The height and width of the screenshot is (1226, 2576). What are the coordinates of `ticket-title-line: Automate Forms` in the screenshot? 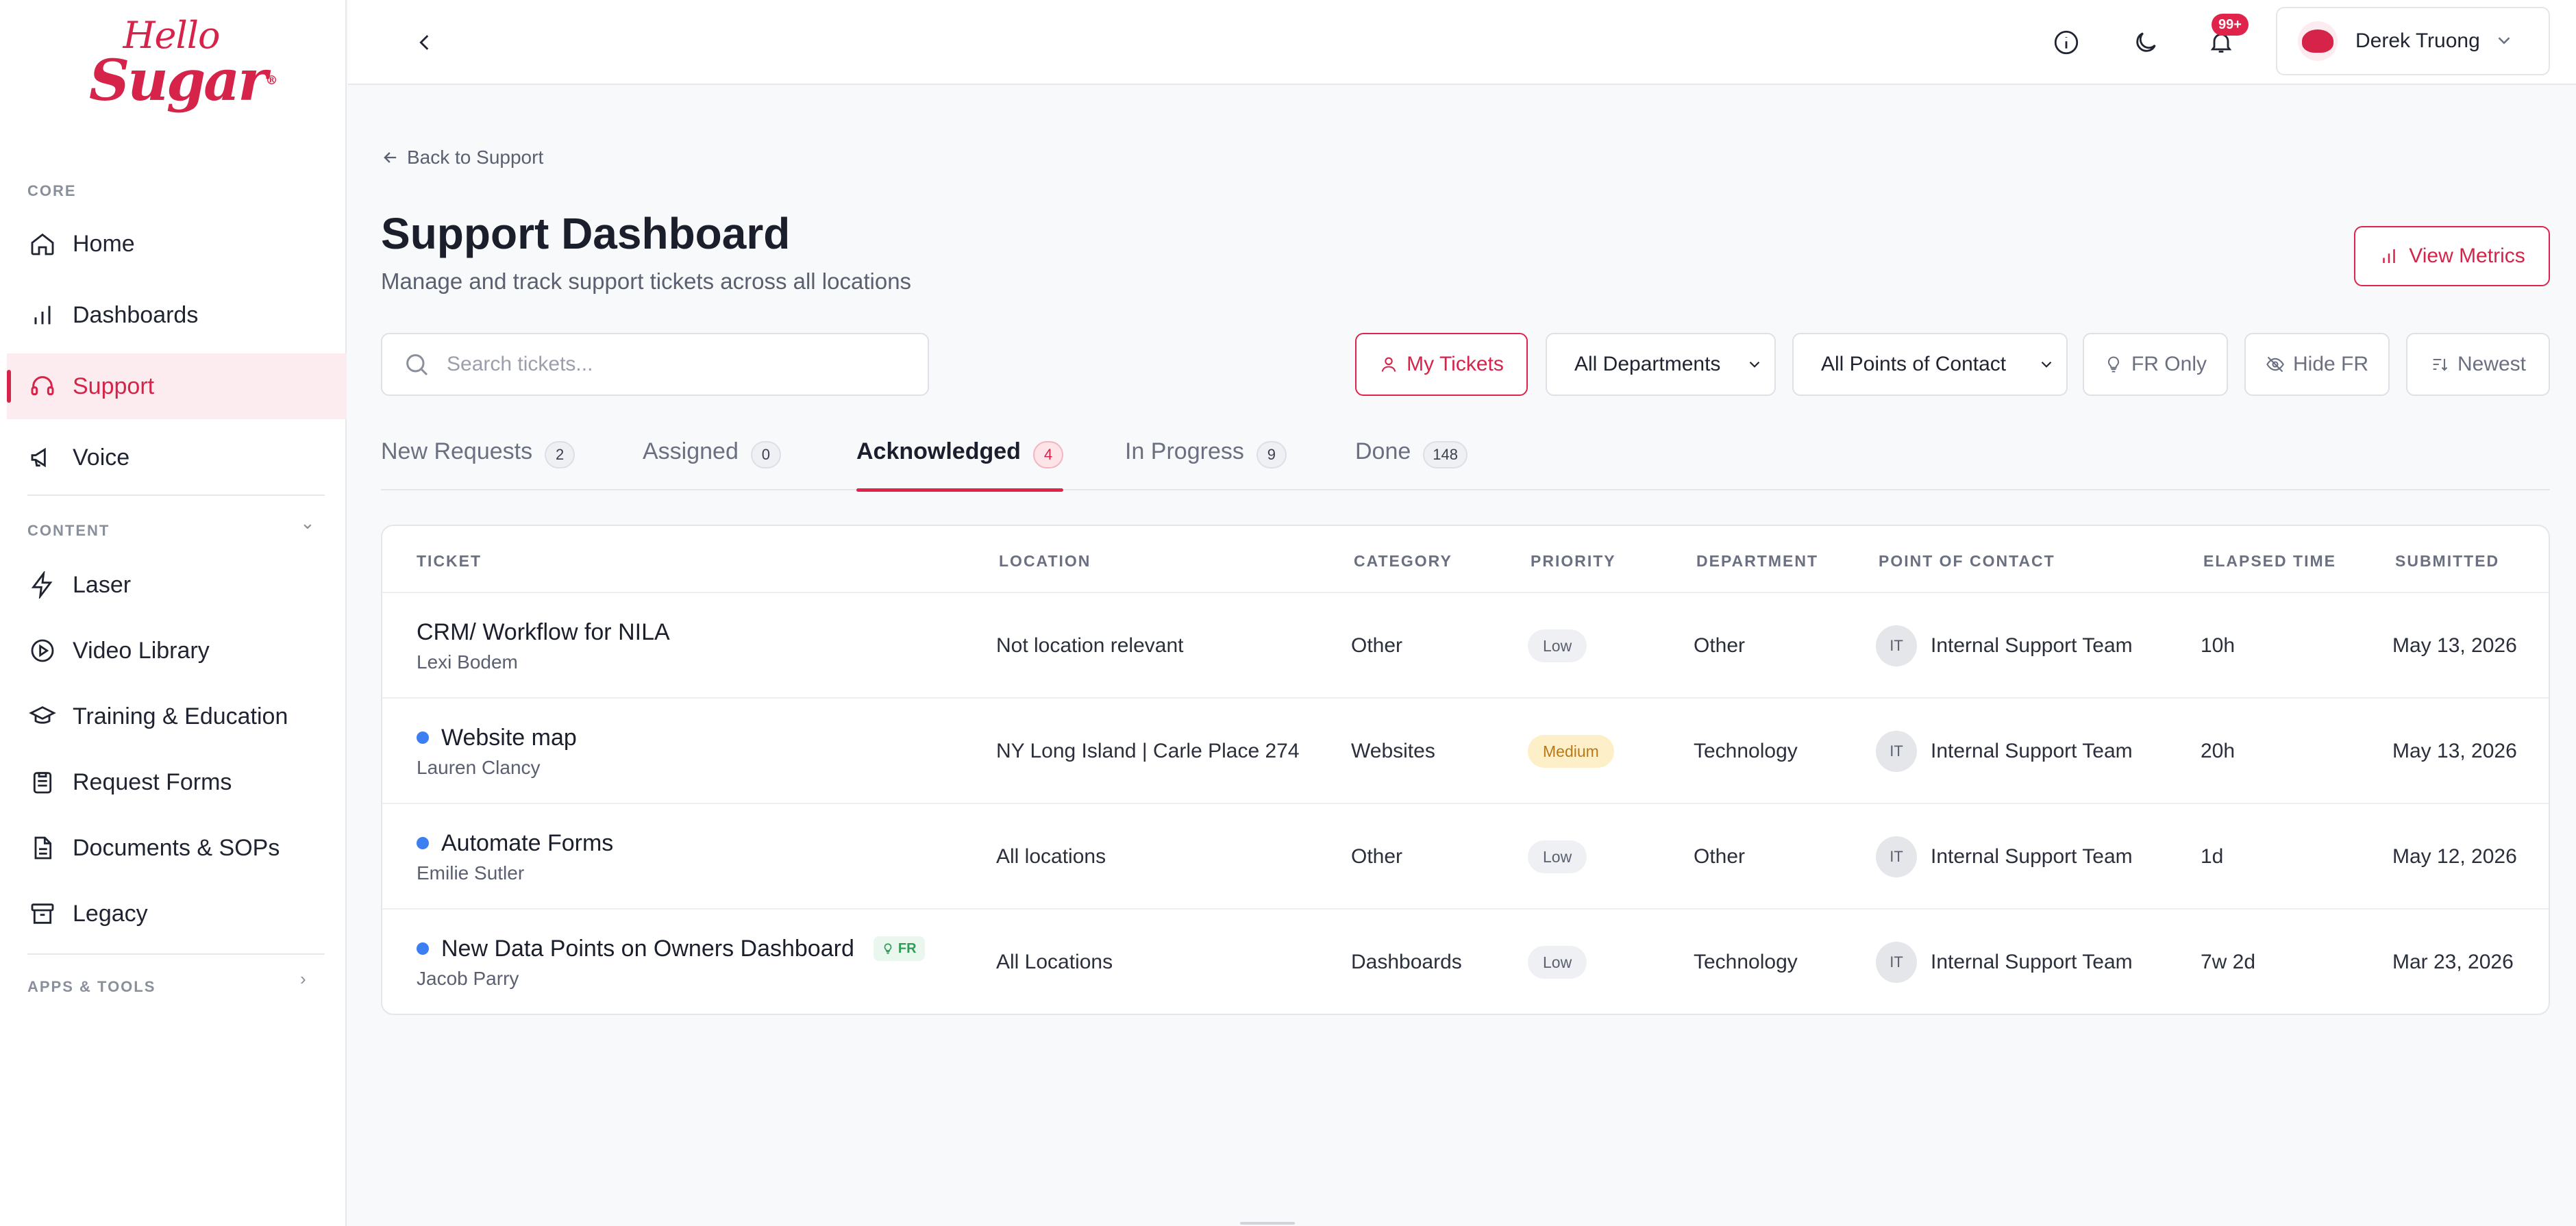 It's located at (515, 843).